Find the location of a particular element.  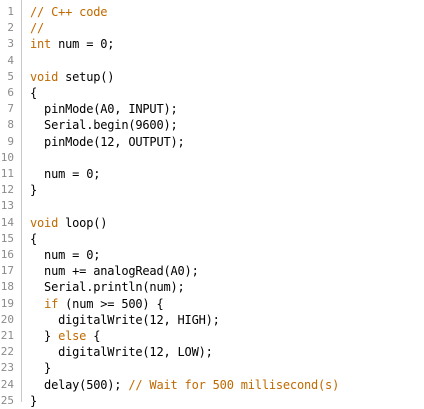

keyword-token: // C++ code is located at coordinates (69, 12).